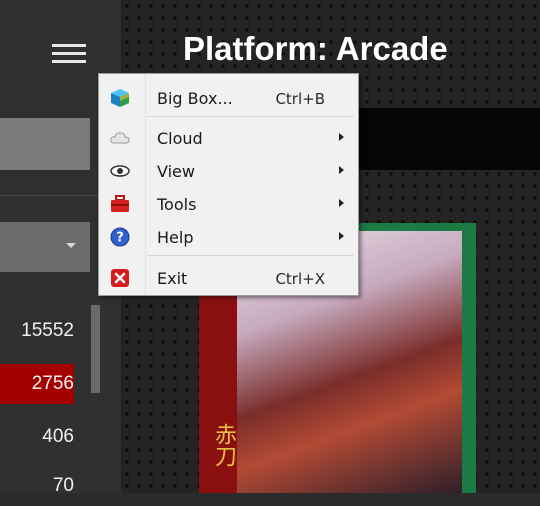 The width and height of the screenshot is (540, 506). I want to click on list-item-count: 15552, so click(37, 331).